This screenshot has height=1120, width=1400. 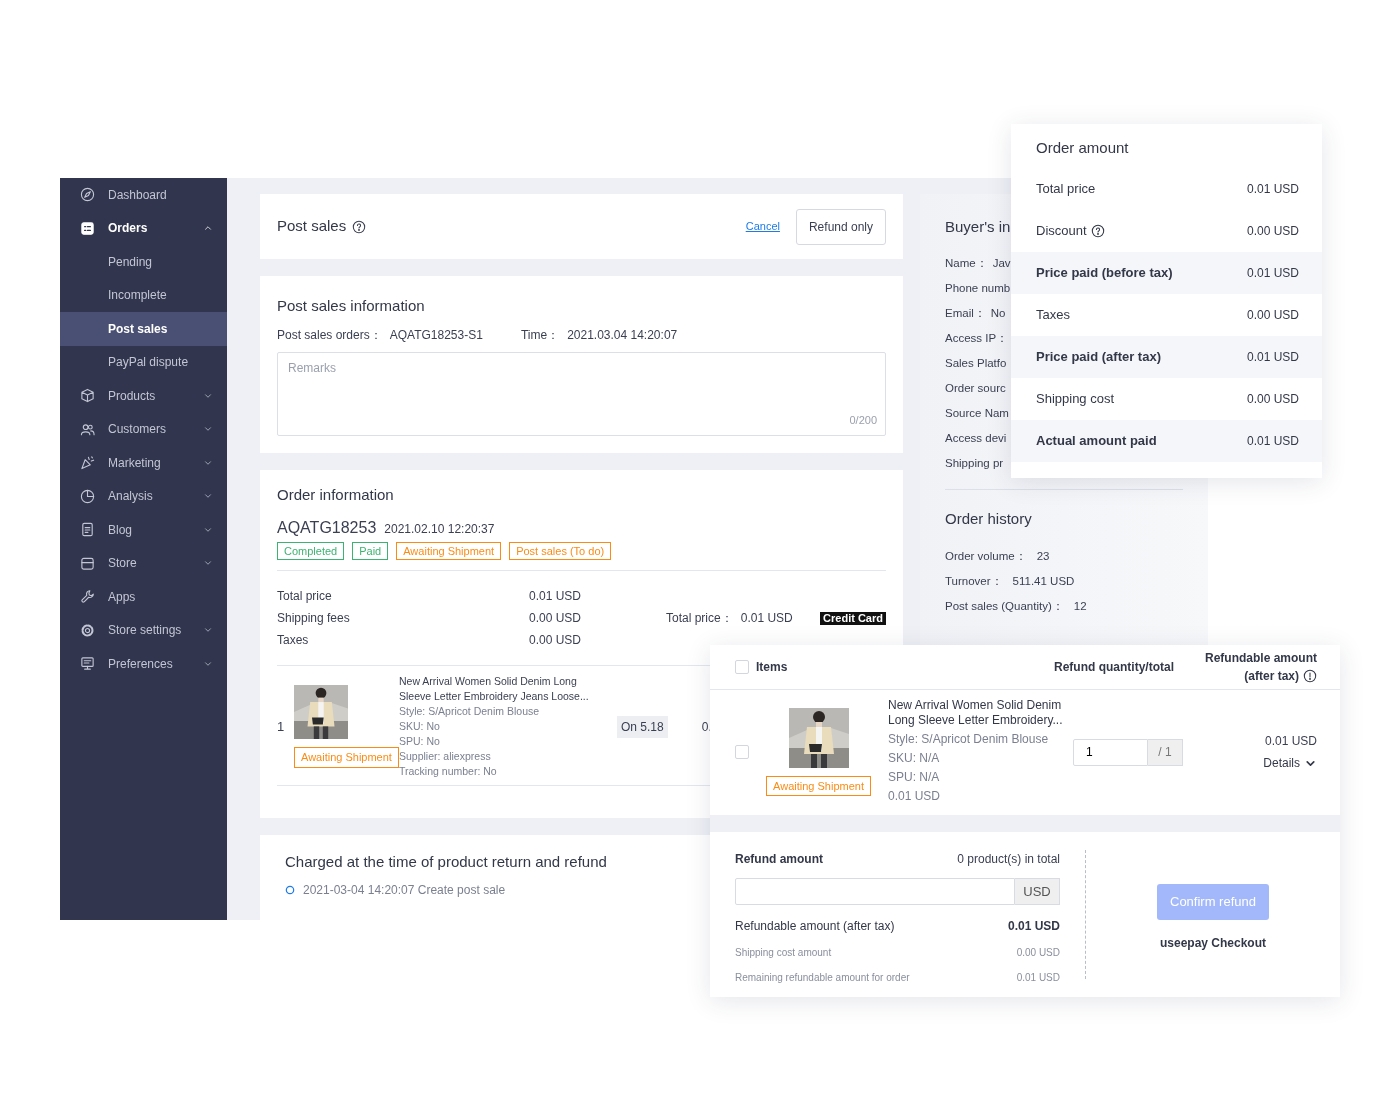 I want to click on field-label: Post sales (Quantity)：, so click(x=1004, y=606).